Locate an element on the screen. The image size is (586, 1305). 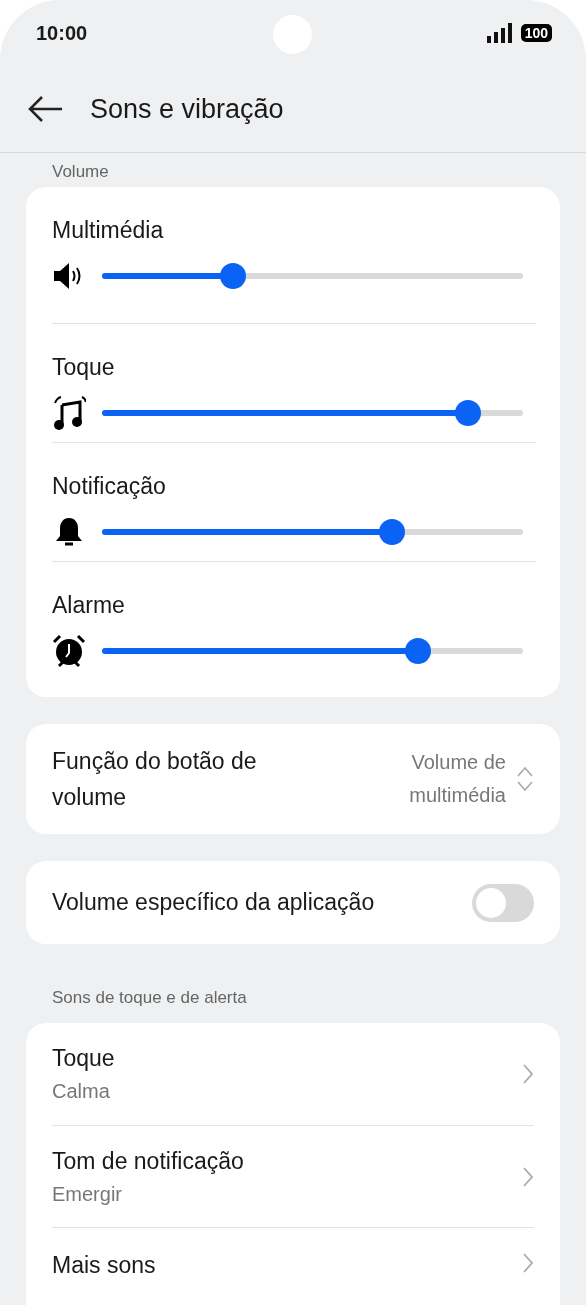
status-time: 10:00 is located at coordinates (62, 33).